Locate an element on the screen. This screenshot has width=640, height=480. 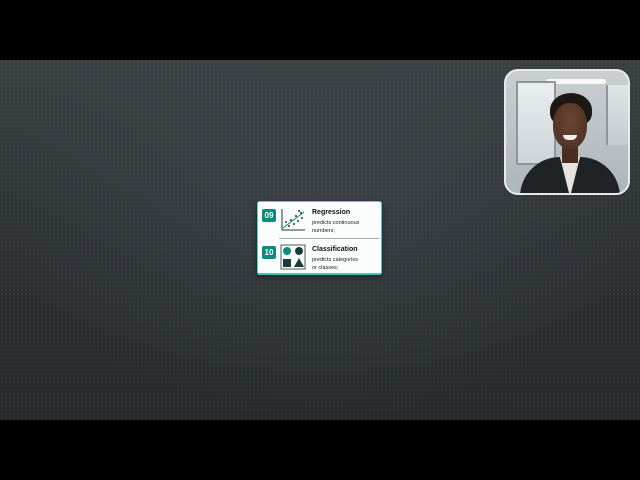
number-badge: 09 is located at coordinates (269, 215).